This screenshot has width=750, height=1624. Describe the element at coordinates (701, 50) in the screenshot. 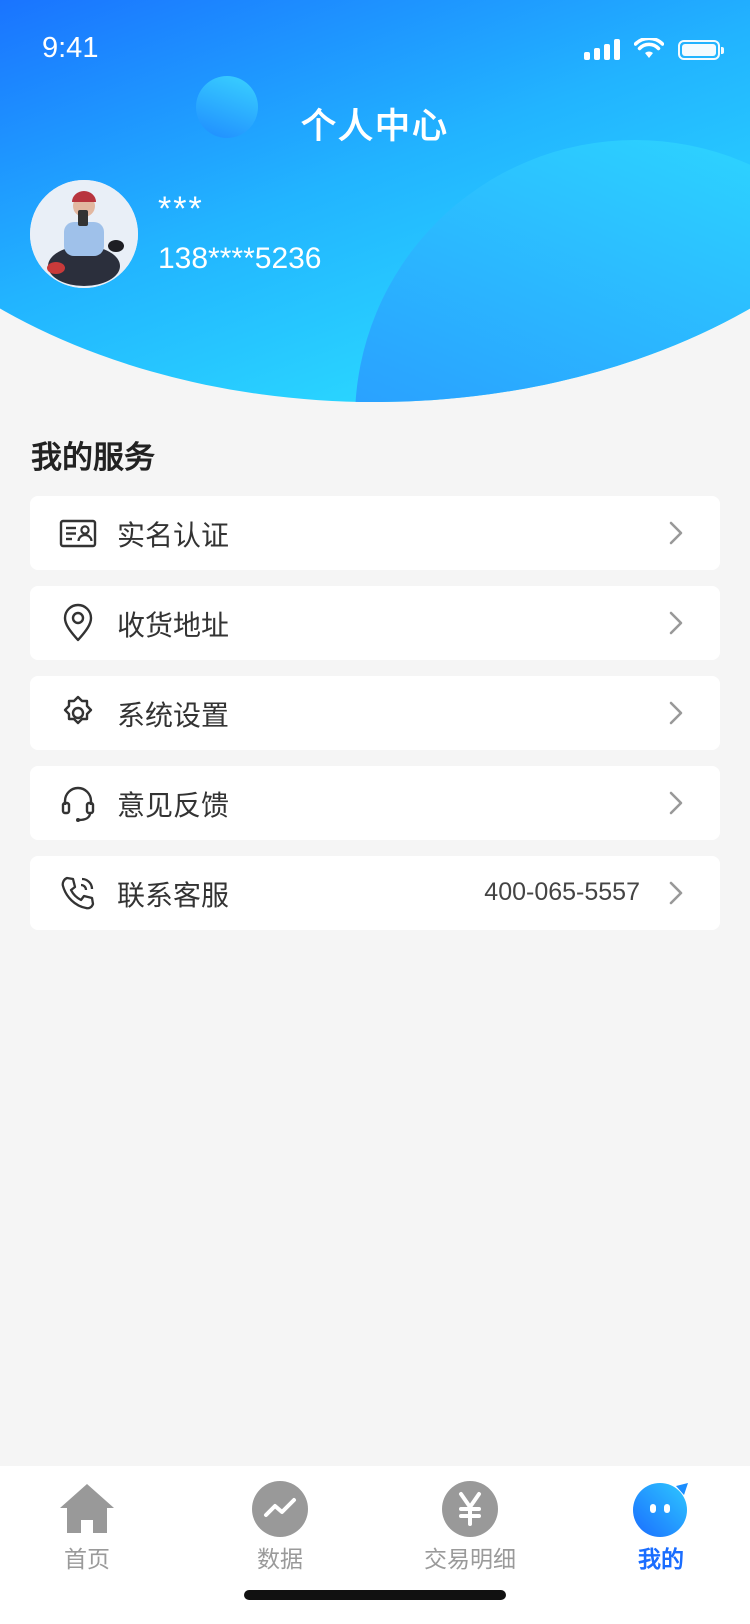

I see `battery-icon` at that location.